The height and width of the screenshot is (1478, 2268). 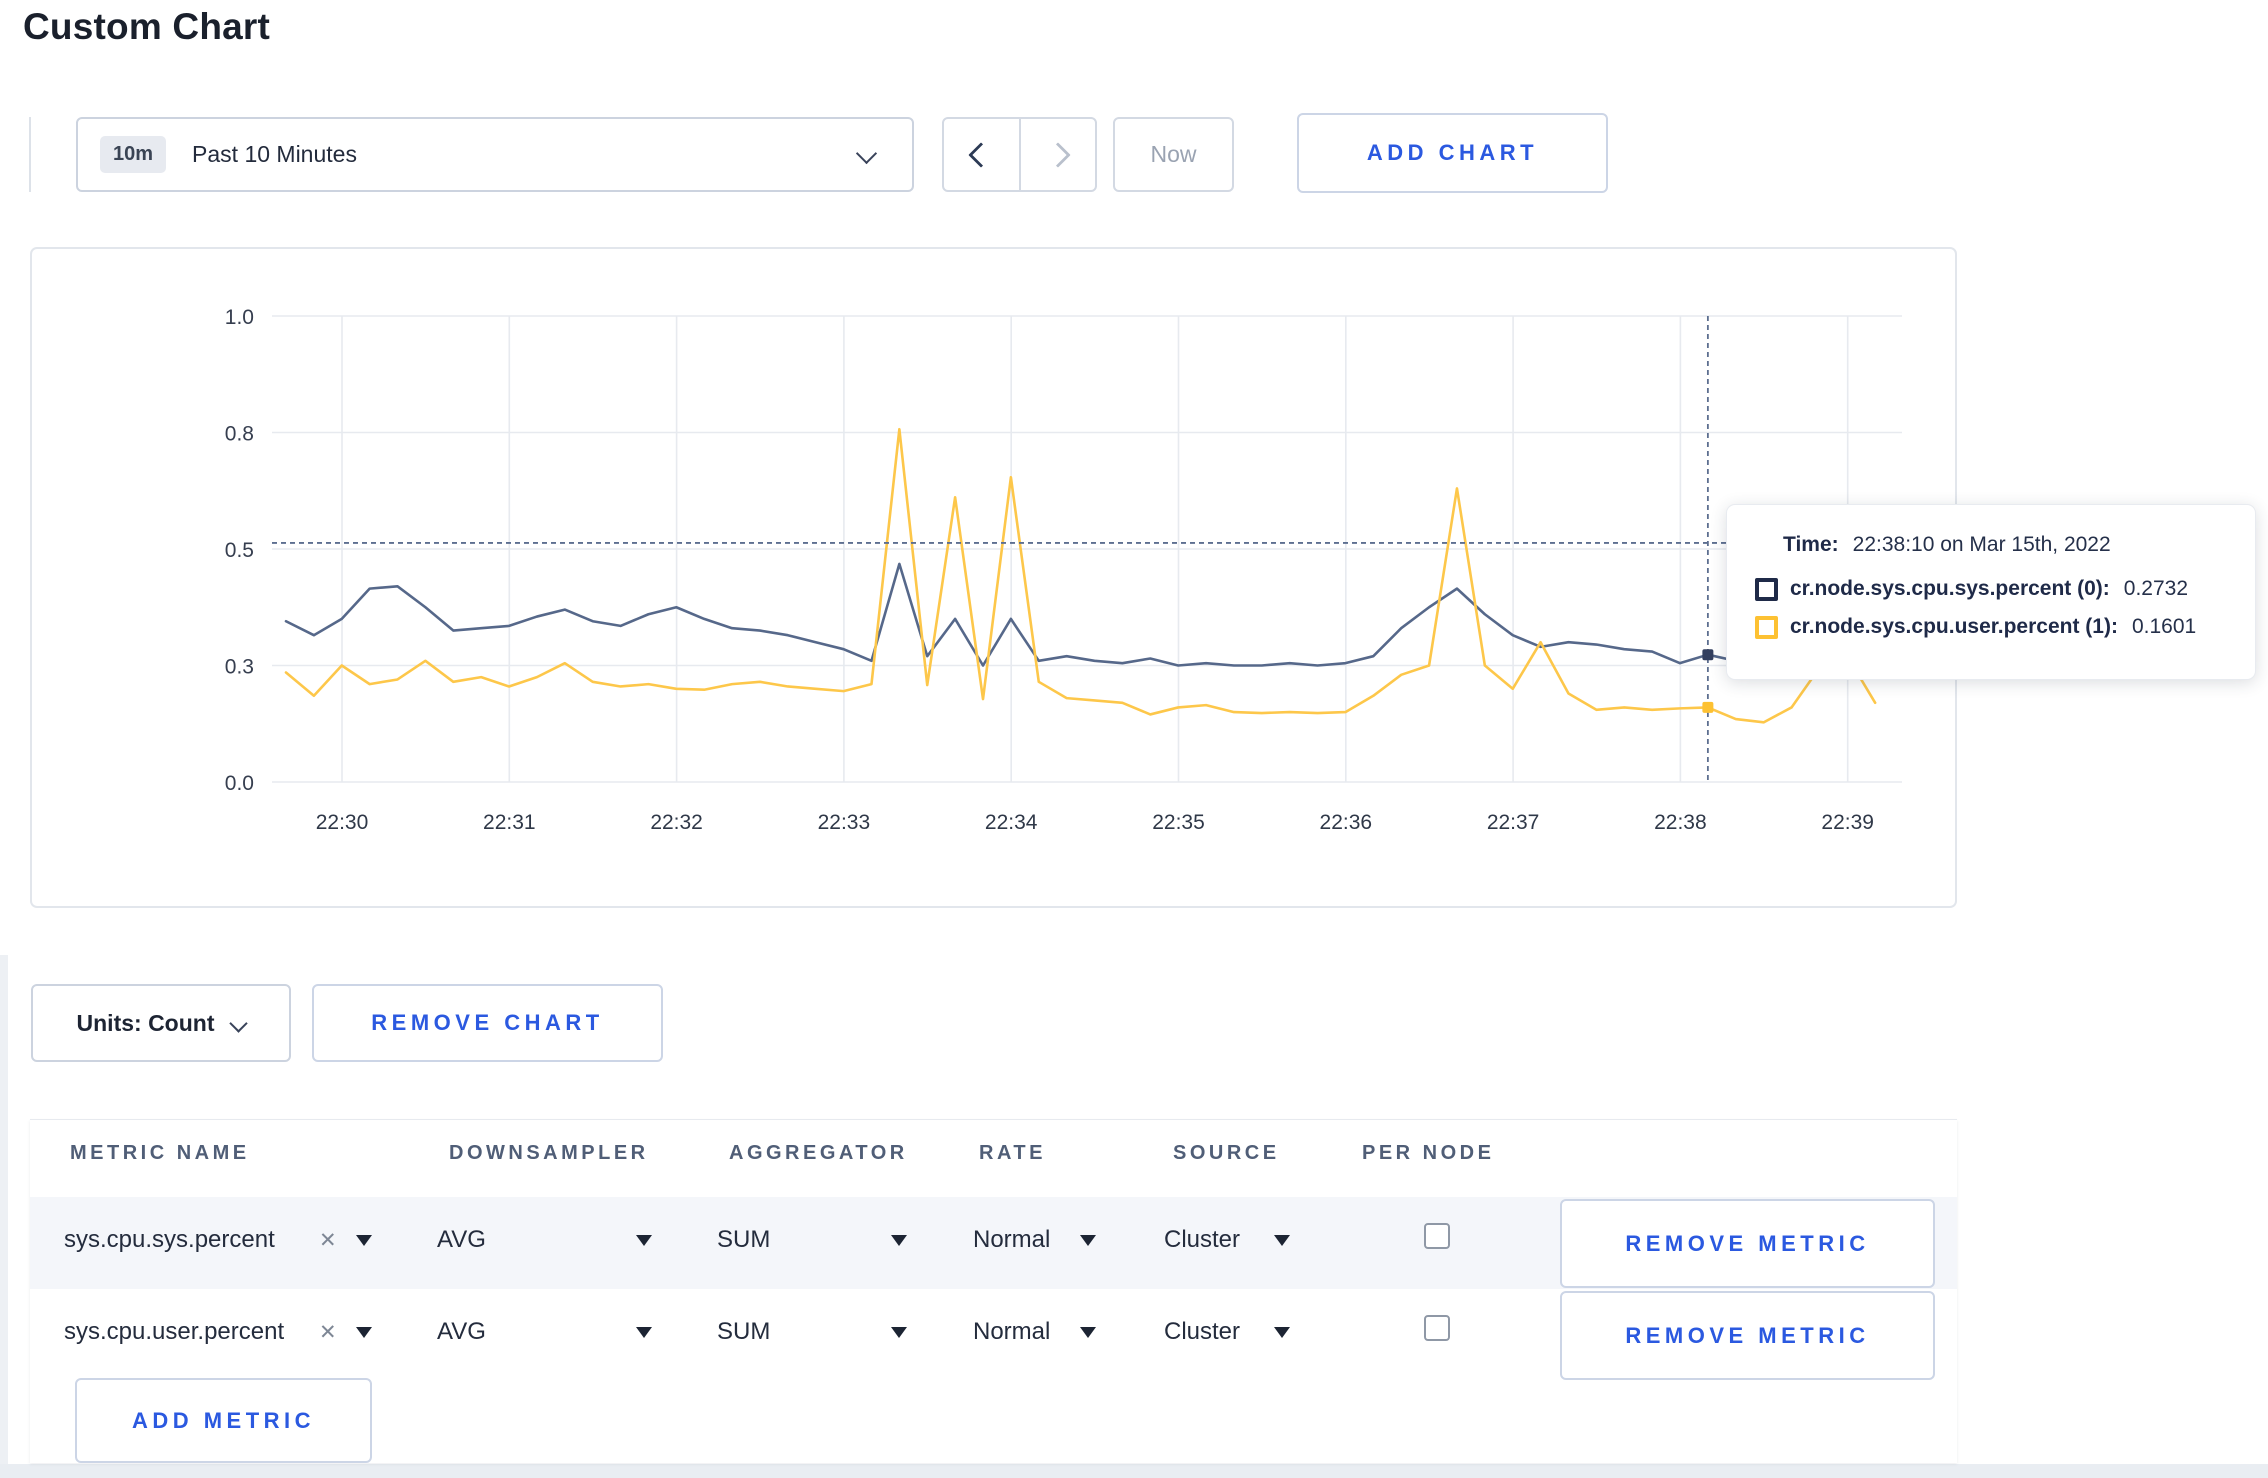 What do you see at coordinates (1173, 154) in the screenshot?
I see `now-button: Now` at bounding box center [1173, 154].